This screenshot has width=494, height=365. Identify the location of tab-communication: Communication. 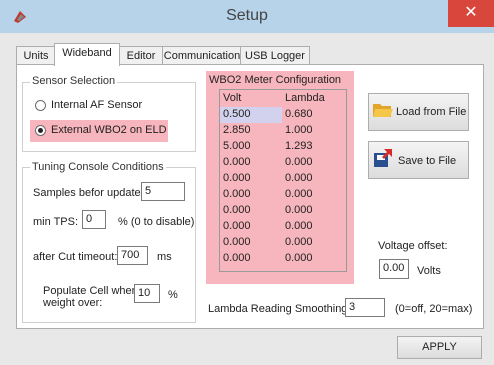
(202, 55).